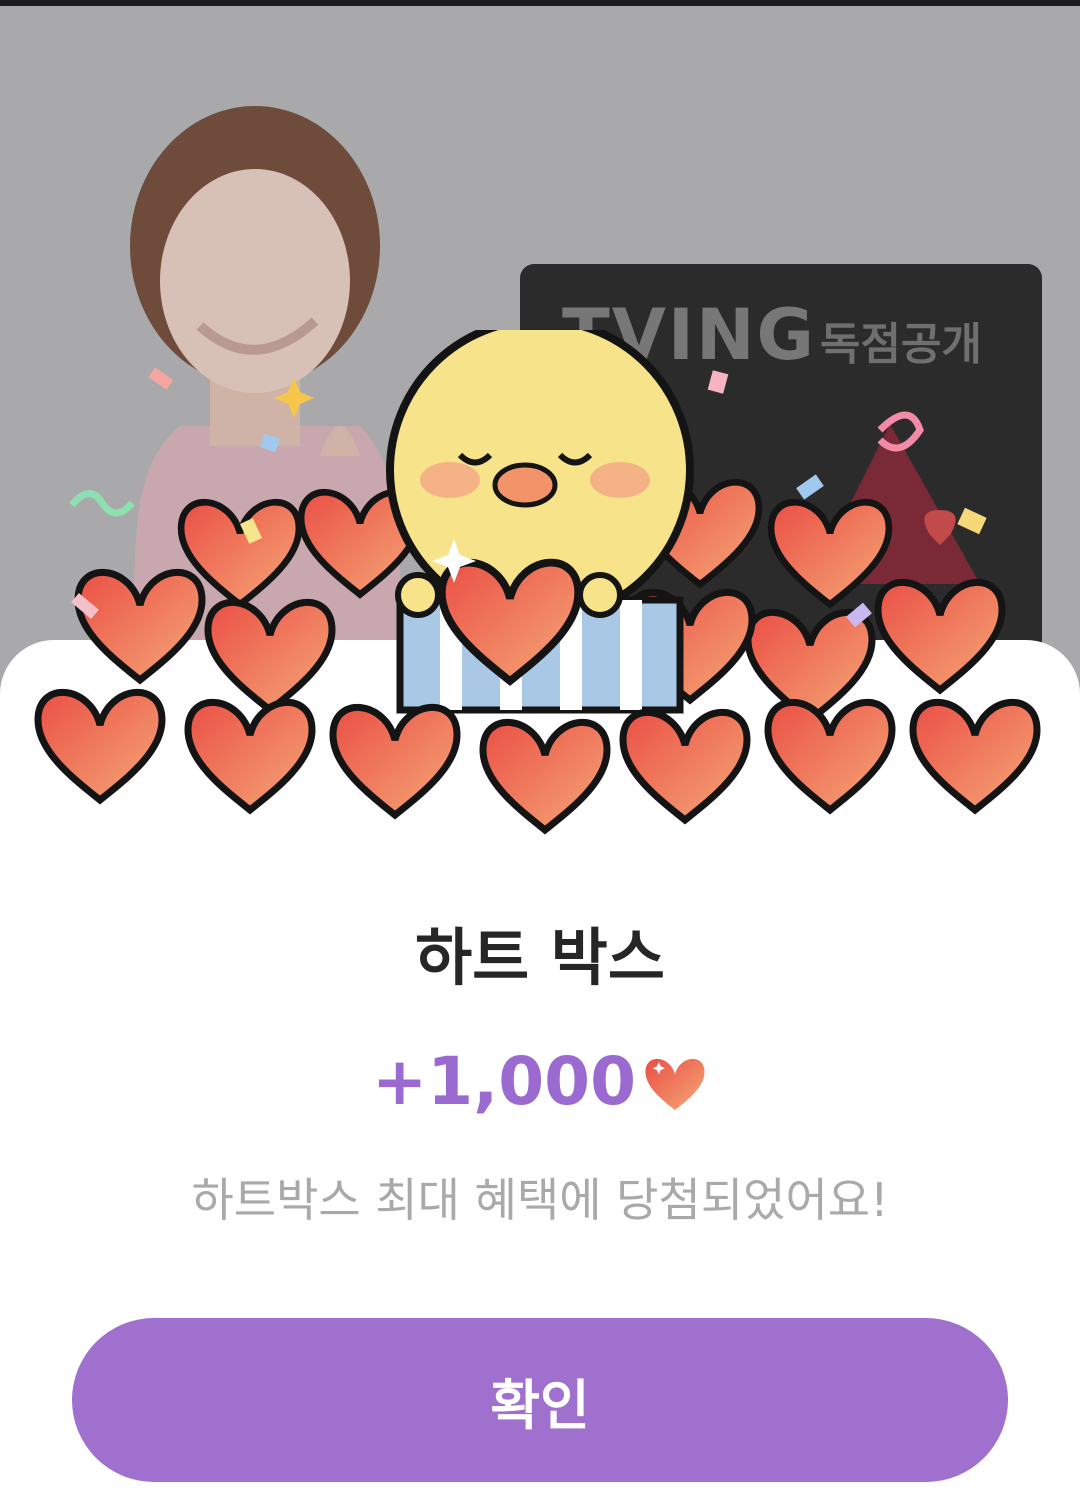 The image size is (1080, 1512). Describe the element at coordinates (540, 957) in the screenshot. I see `dialog-title: 하트 박스` at that location.